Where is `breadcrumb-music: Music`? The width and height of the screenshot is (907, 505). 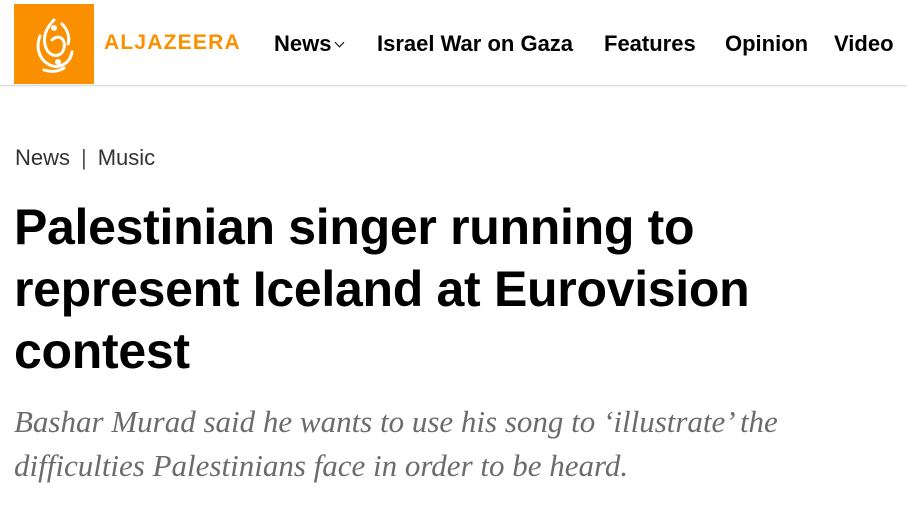 breadcrumb-music: Music is located at coordinates (126, 157).